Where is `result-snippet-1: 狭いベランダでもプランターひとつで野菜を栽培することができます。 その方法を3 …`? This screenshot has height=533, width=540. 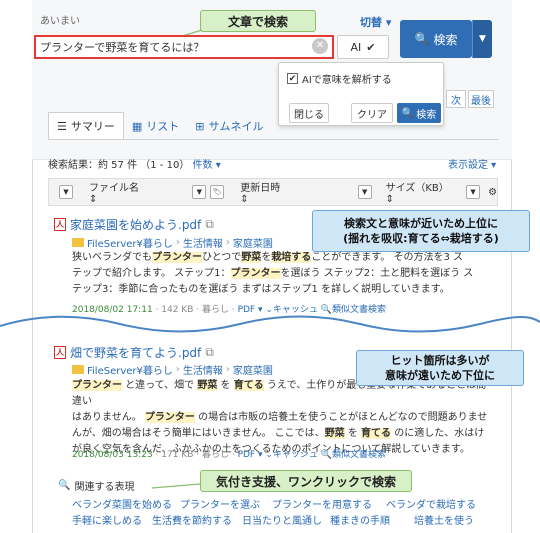 result-snippet-1: 狭いベランダでもプランターひとつで野菜を栽培することができます。 その方法を3 … is located at coordinates (282, 274).